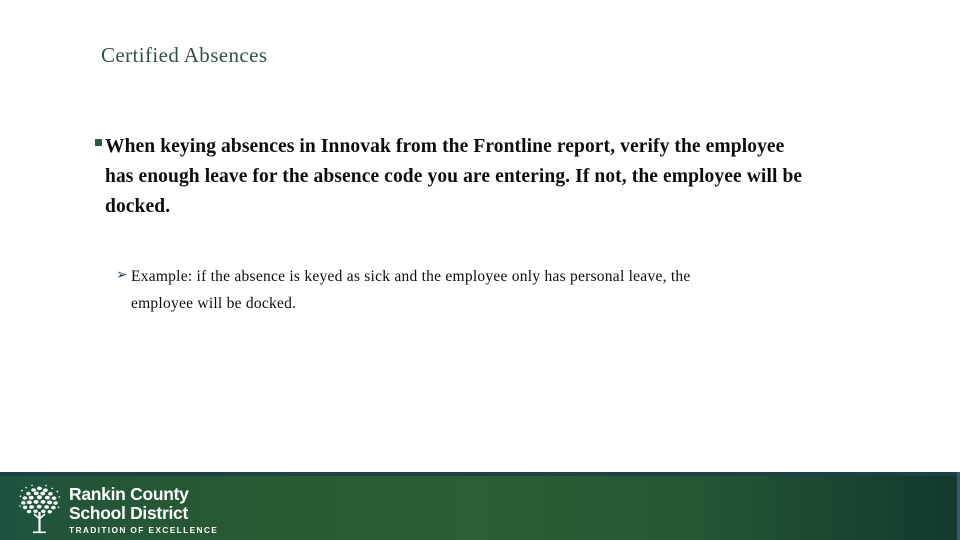  Describe the element at coordinates (128, 513) in the screenshot. I see `logo-line-two: School District` at that location.